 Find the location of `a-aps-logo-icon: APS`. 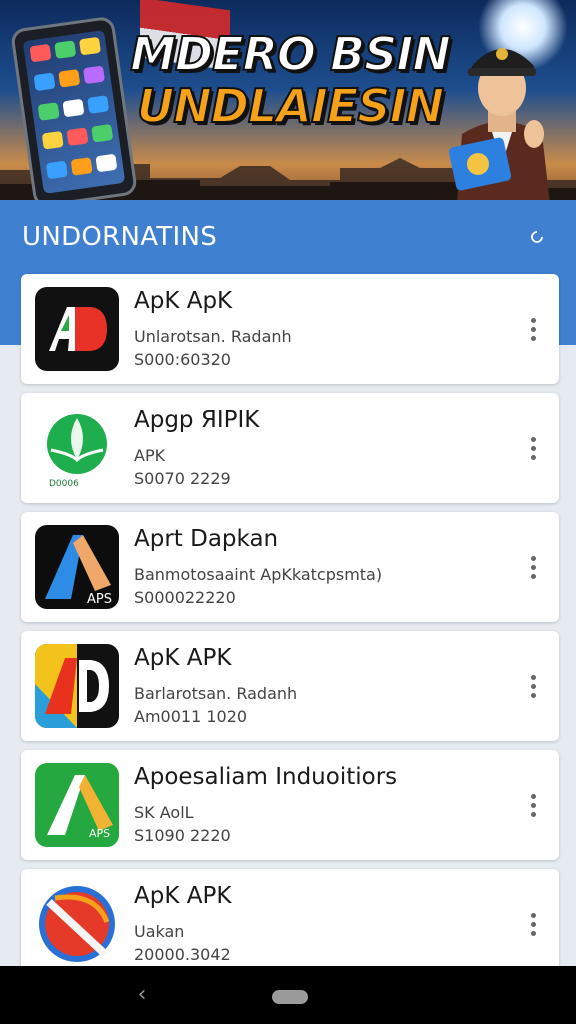

a-aps-logo-icon: APS is located at coordinates (77, 567).